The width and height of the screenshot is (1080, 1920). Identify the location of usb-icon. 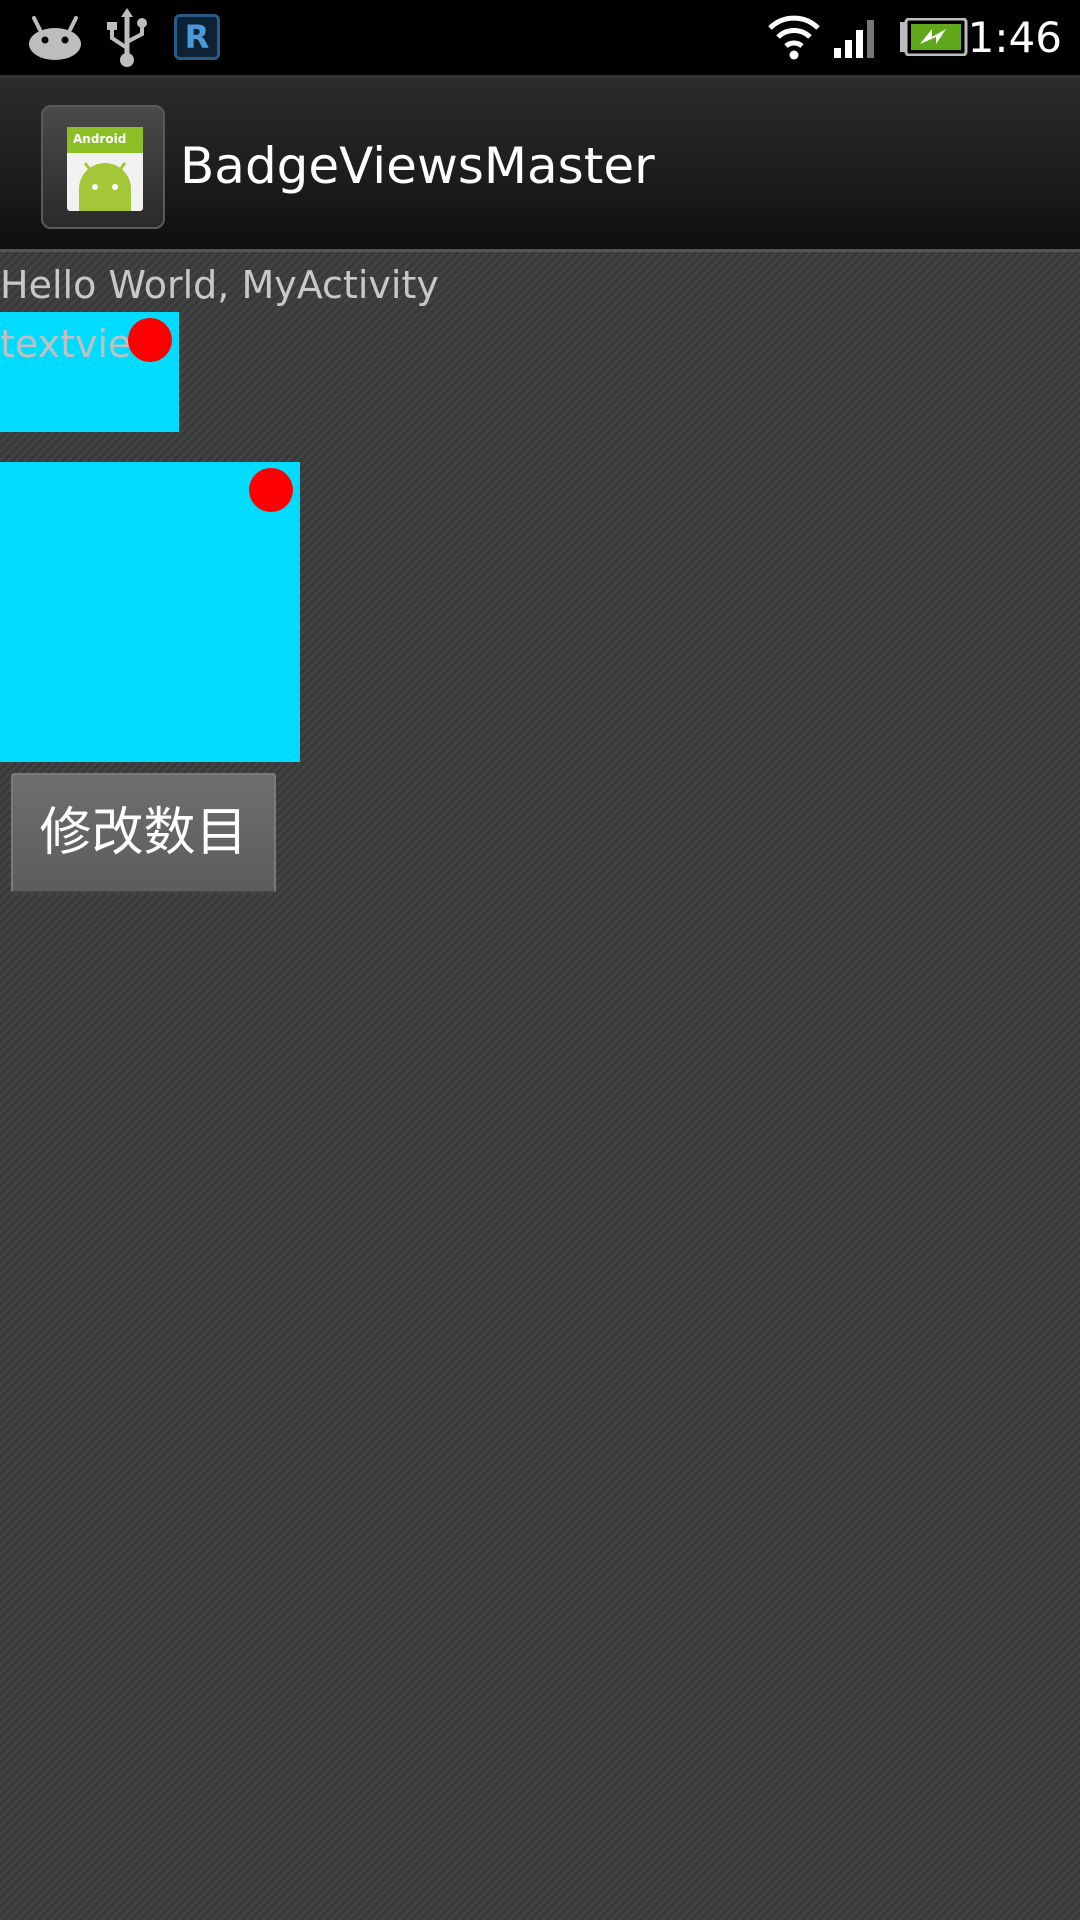
(127, 37).